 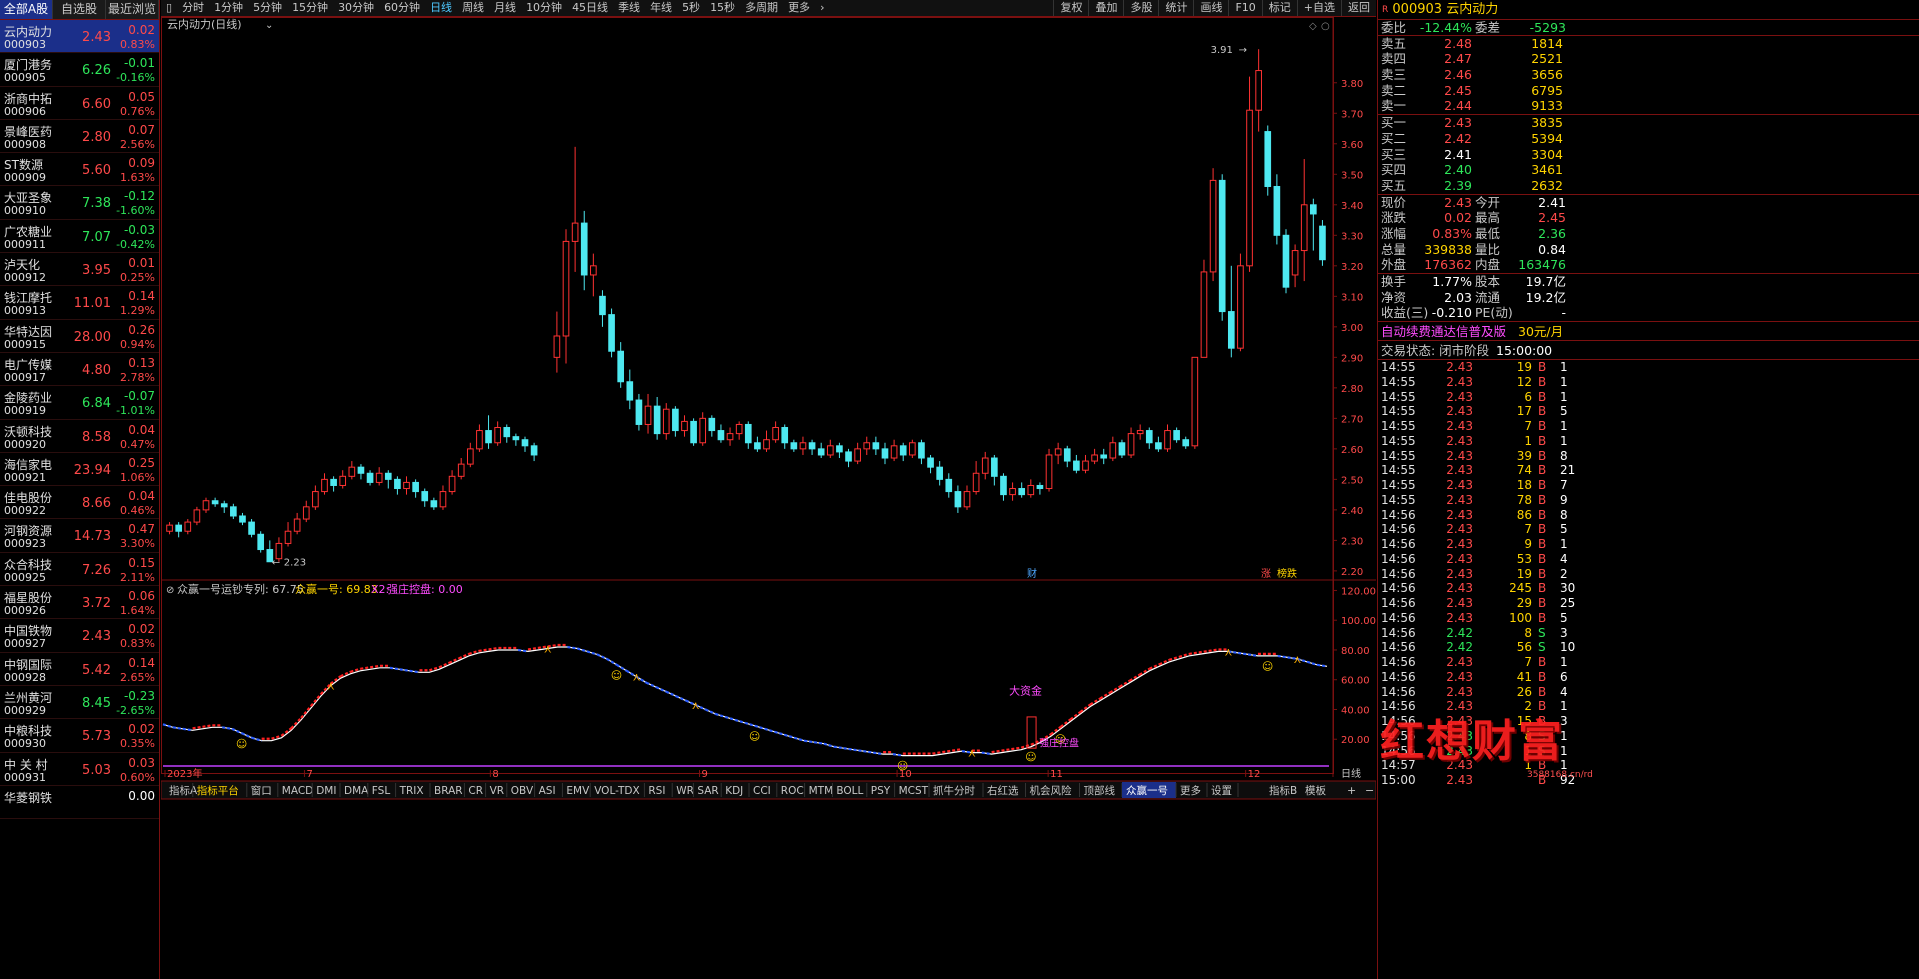 I want to click on diamond-icon: ◇, so click(x=1313, y=26).